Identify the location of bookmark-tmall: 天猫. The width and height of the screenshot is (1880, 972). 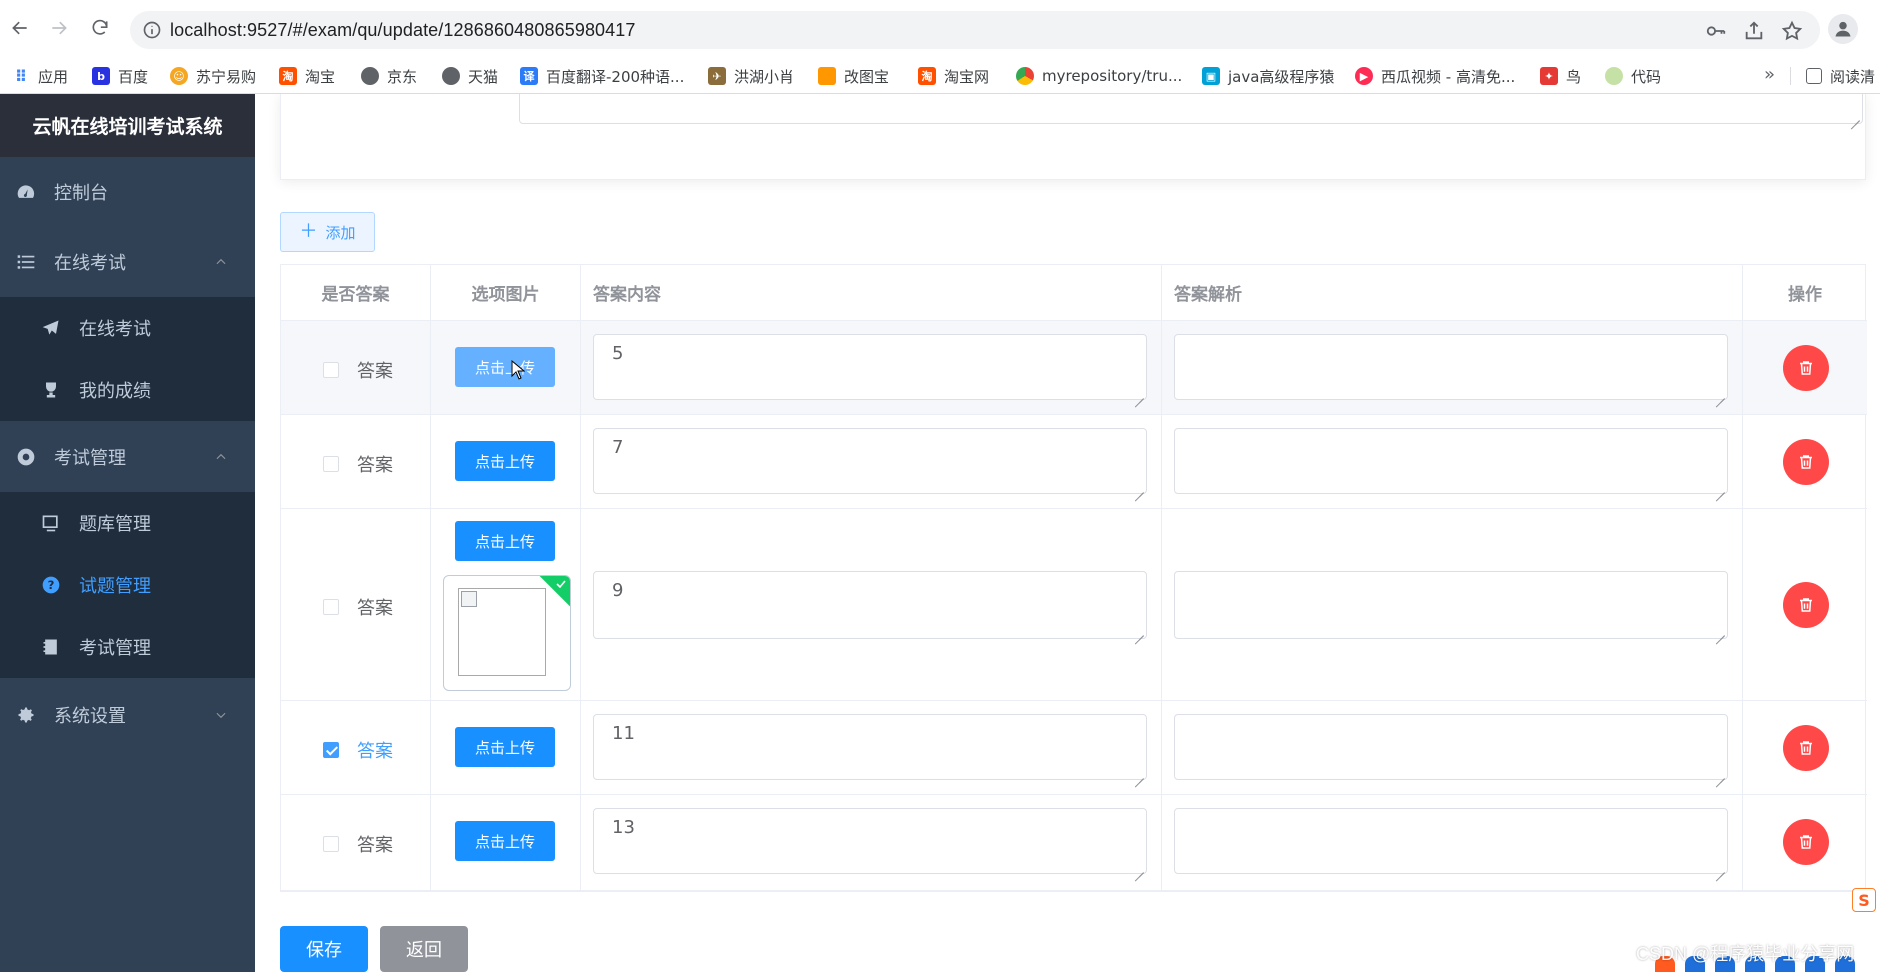
(470, 76).